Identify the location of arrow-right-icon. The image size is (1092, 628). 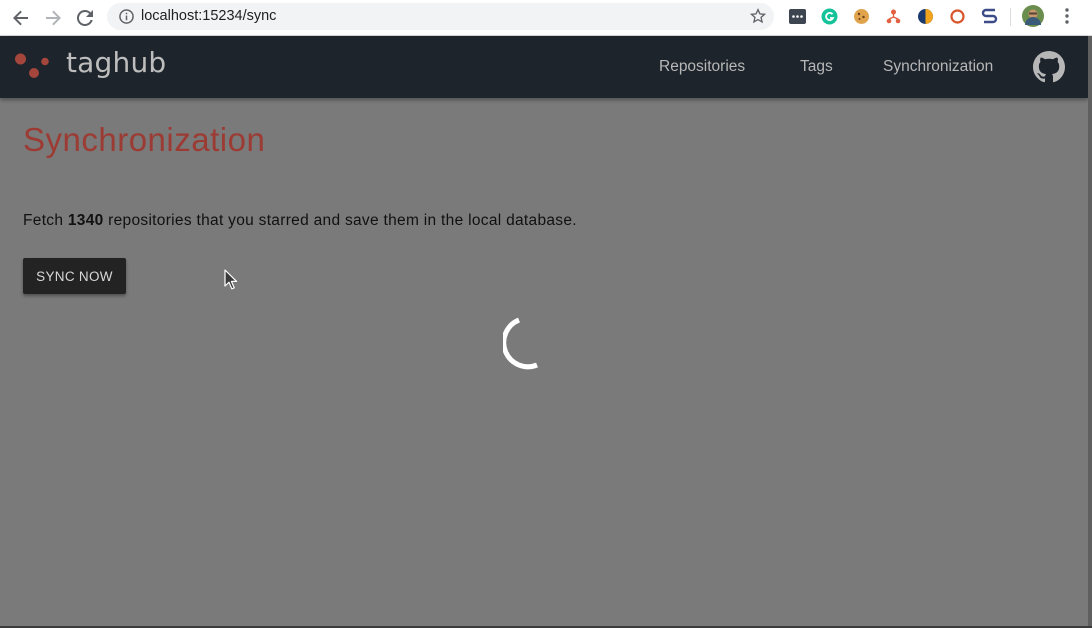
(53, 18).